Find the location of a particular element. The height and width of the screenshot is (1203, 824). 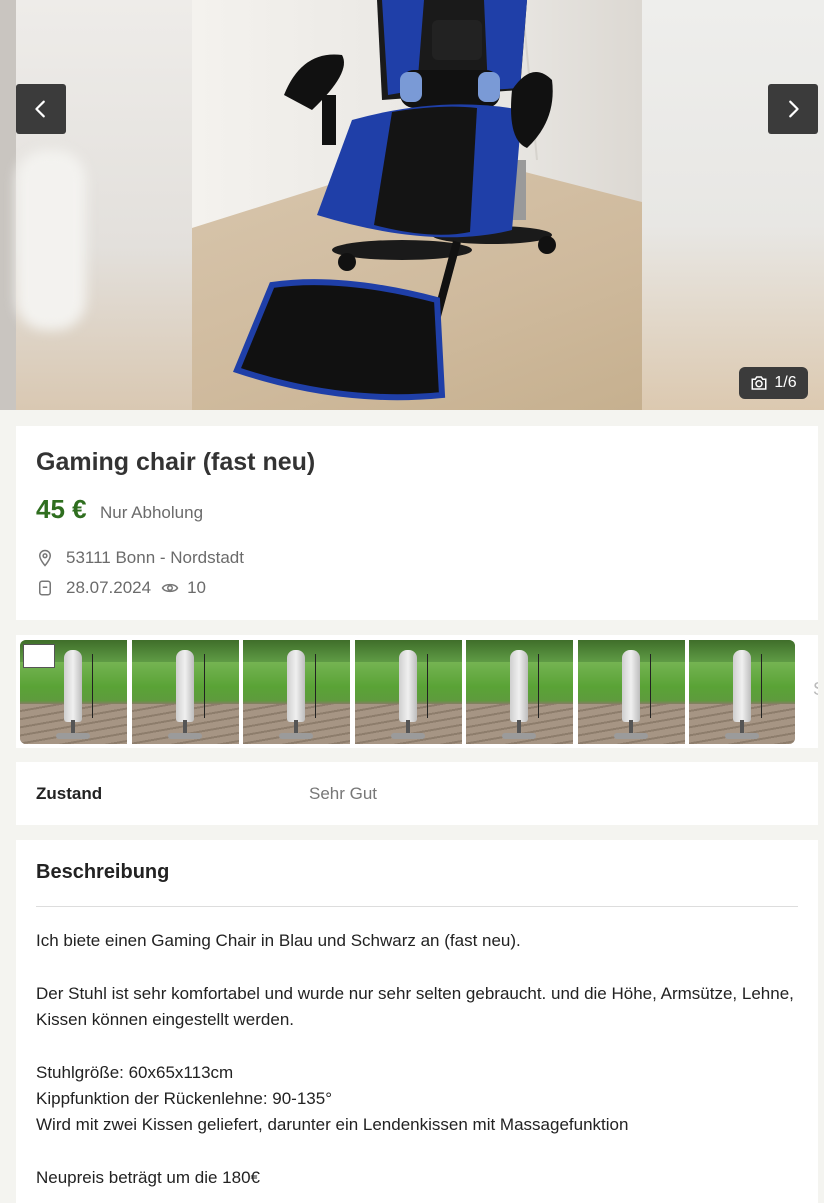

gallery-edge is located at coordinates (8, 205).